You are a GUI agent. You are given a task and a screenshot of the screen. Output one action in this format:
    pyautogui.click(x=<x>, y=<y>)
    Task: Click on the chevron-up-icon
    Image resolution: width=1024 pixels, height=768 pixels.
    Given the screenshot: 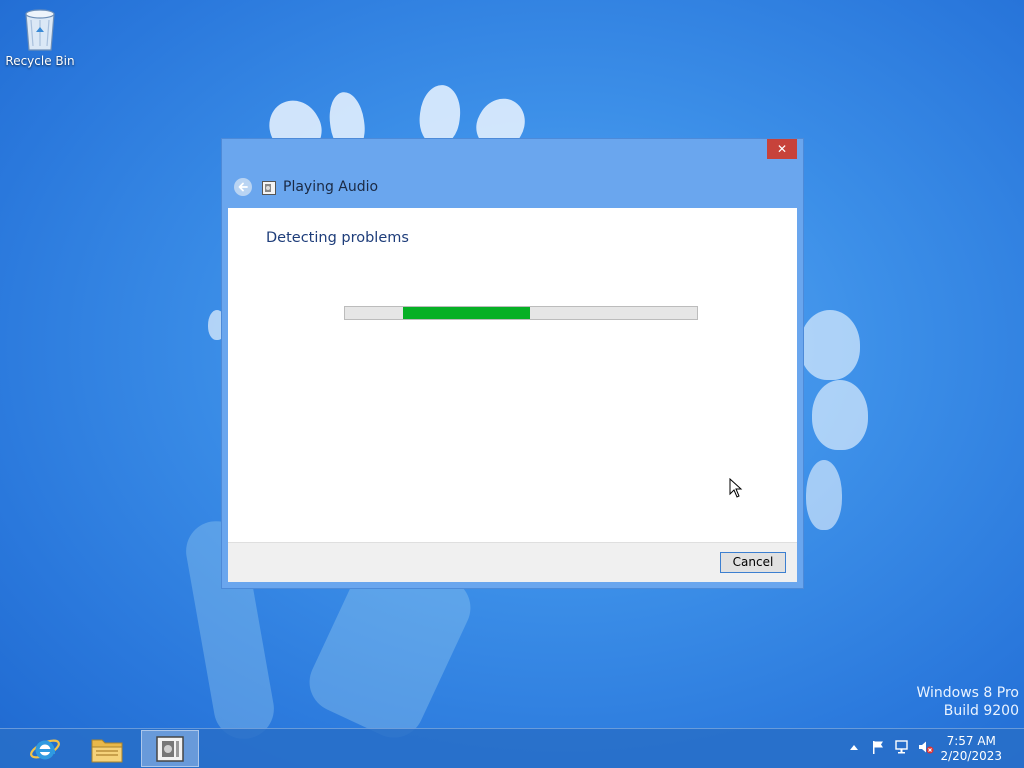 What is the action you would take?
    pyautogui.click(x=854, y=747)
    